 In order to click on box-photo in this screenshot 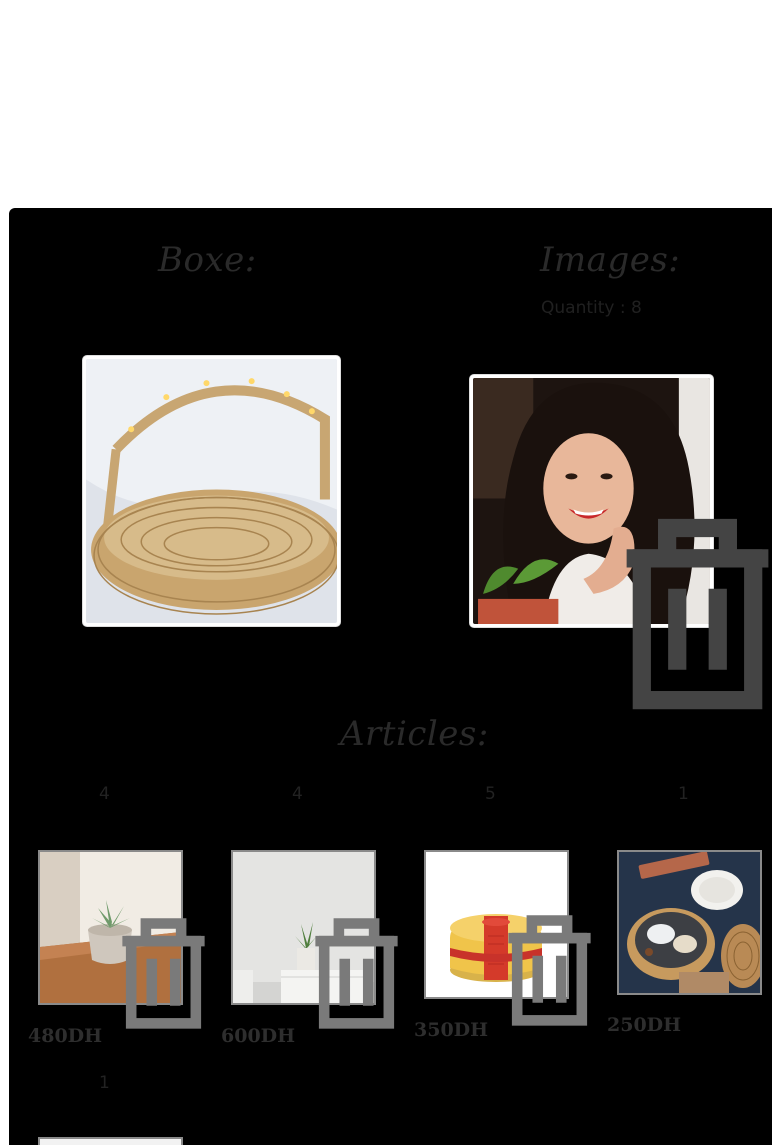, I will do `click(211, 491)`.